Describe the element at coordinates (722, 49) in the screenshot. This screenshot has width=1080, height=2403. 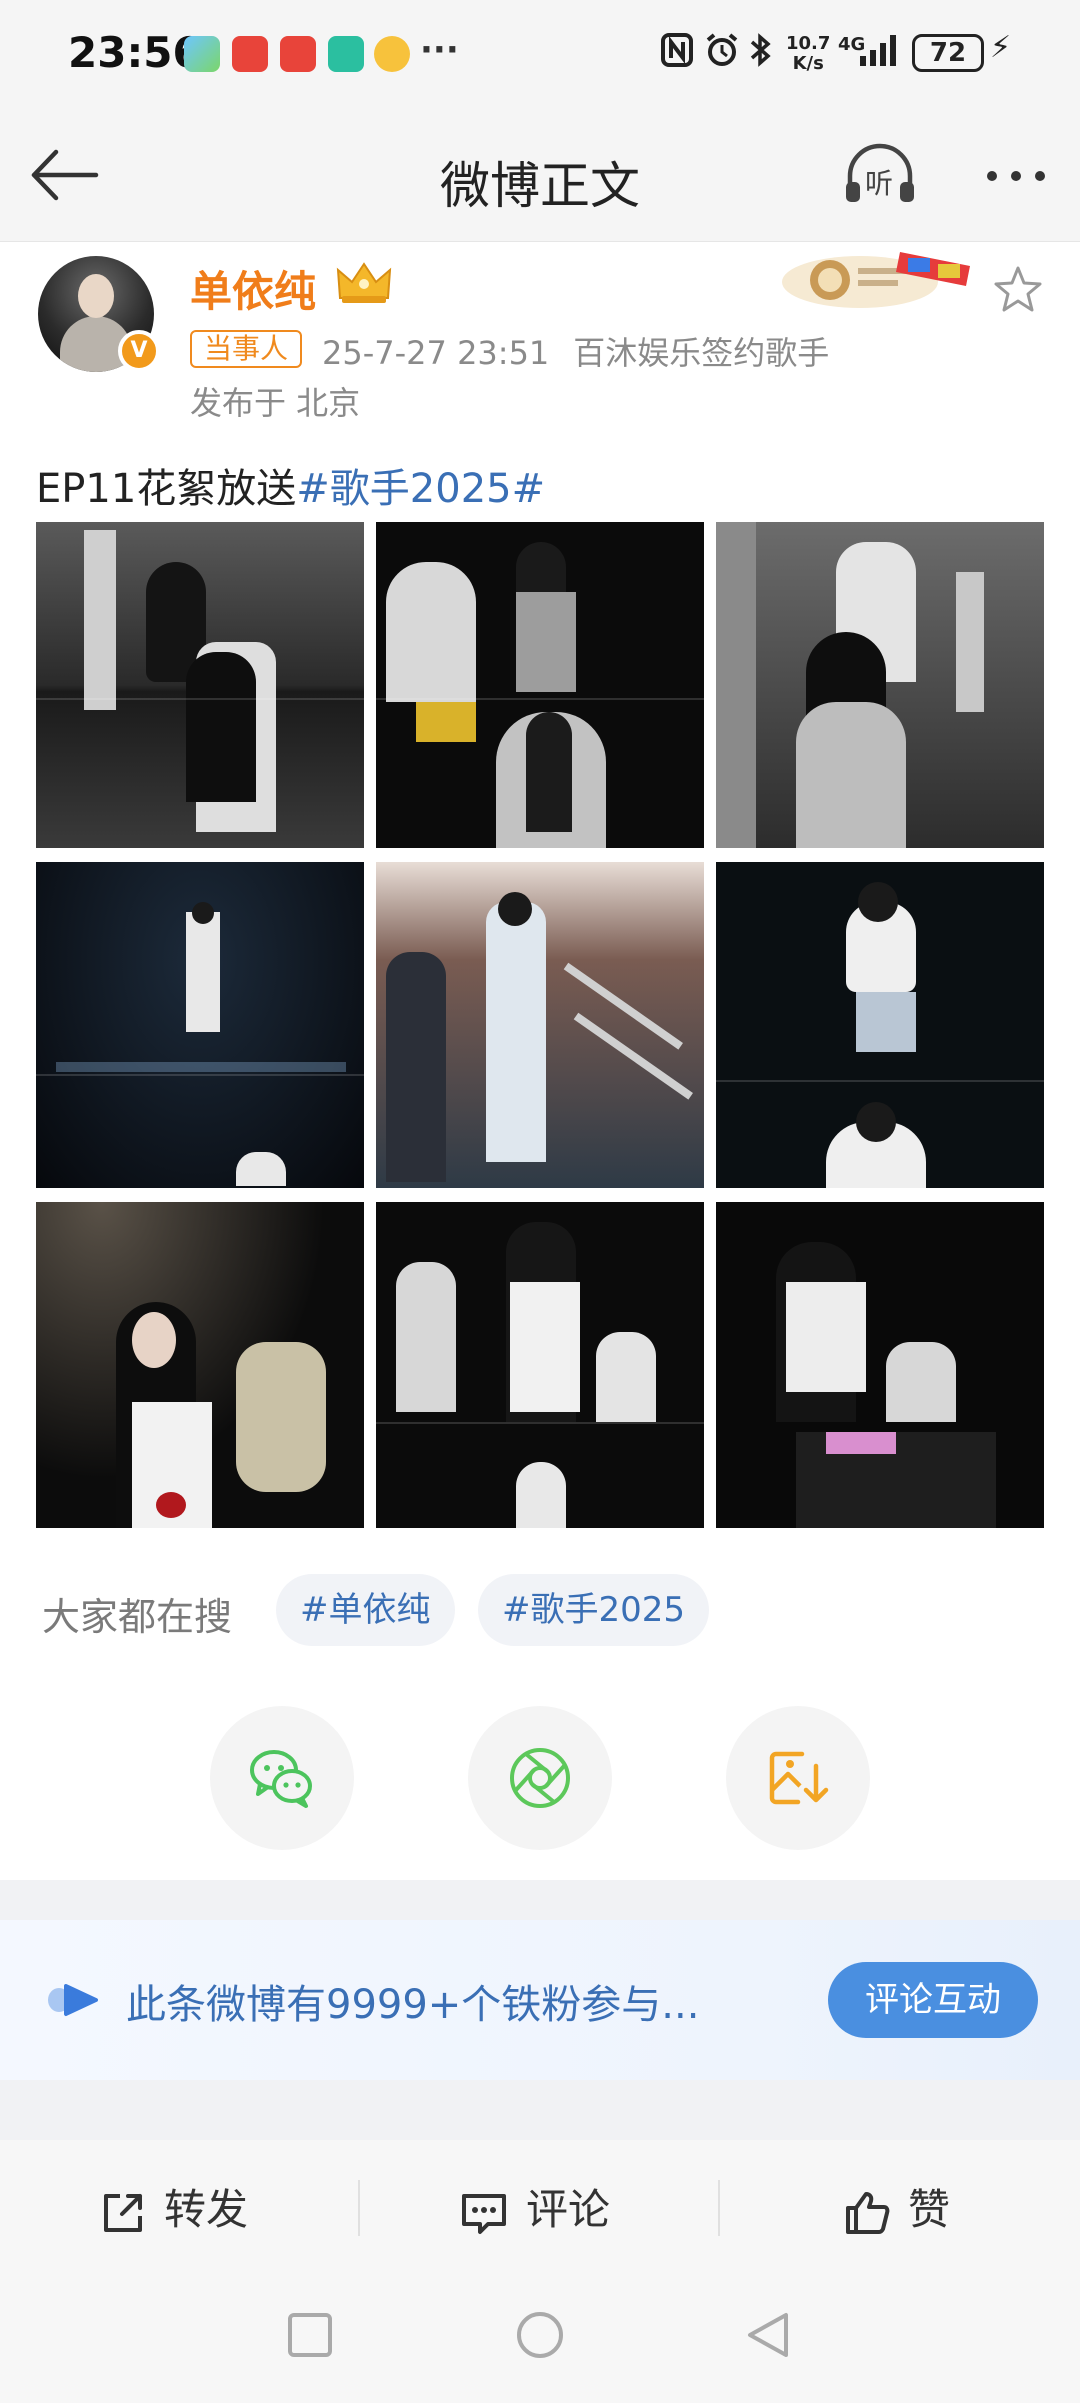
I see `alarm-icon` at that location.